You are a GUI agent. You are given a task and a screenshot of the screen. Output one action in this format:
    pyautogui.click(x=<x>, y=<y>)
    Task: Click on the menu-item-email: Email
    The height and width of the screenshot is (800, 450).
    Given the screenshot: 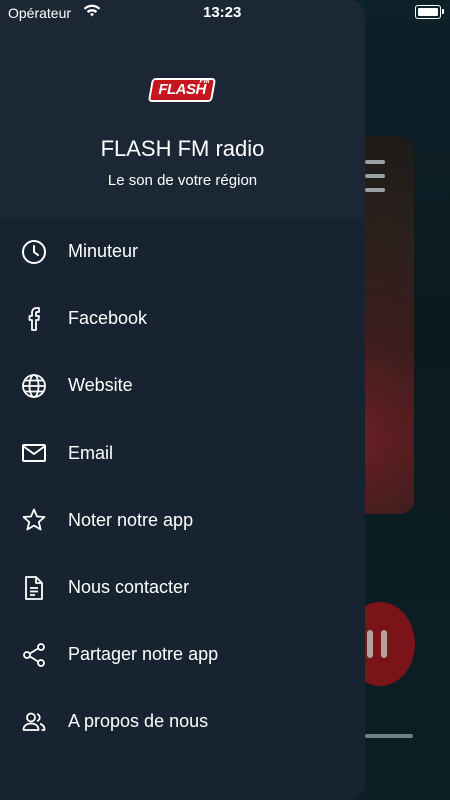 What is the action you would take?
    pyautogui.click(x=182, y=453)
    